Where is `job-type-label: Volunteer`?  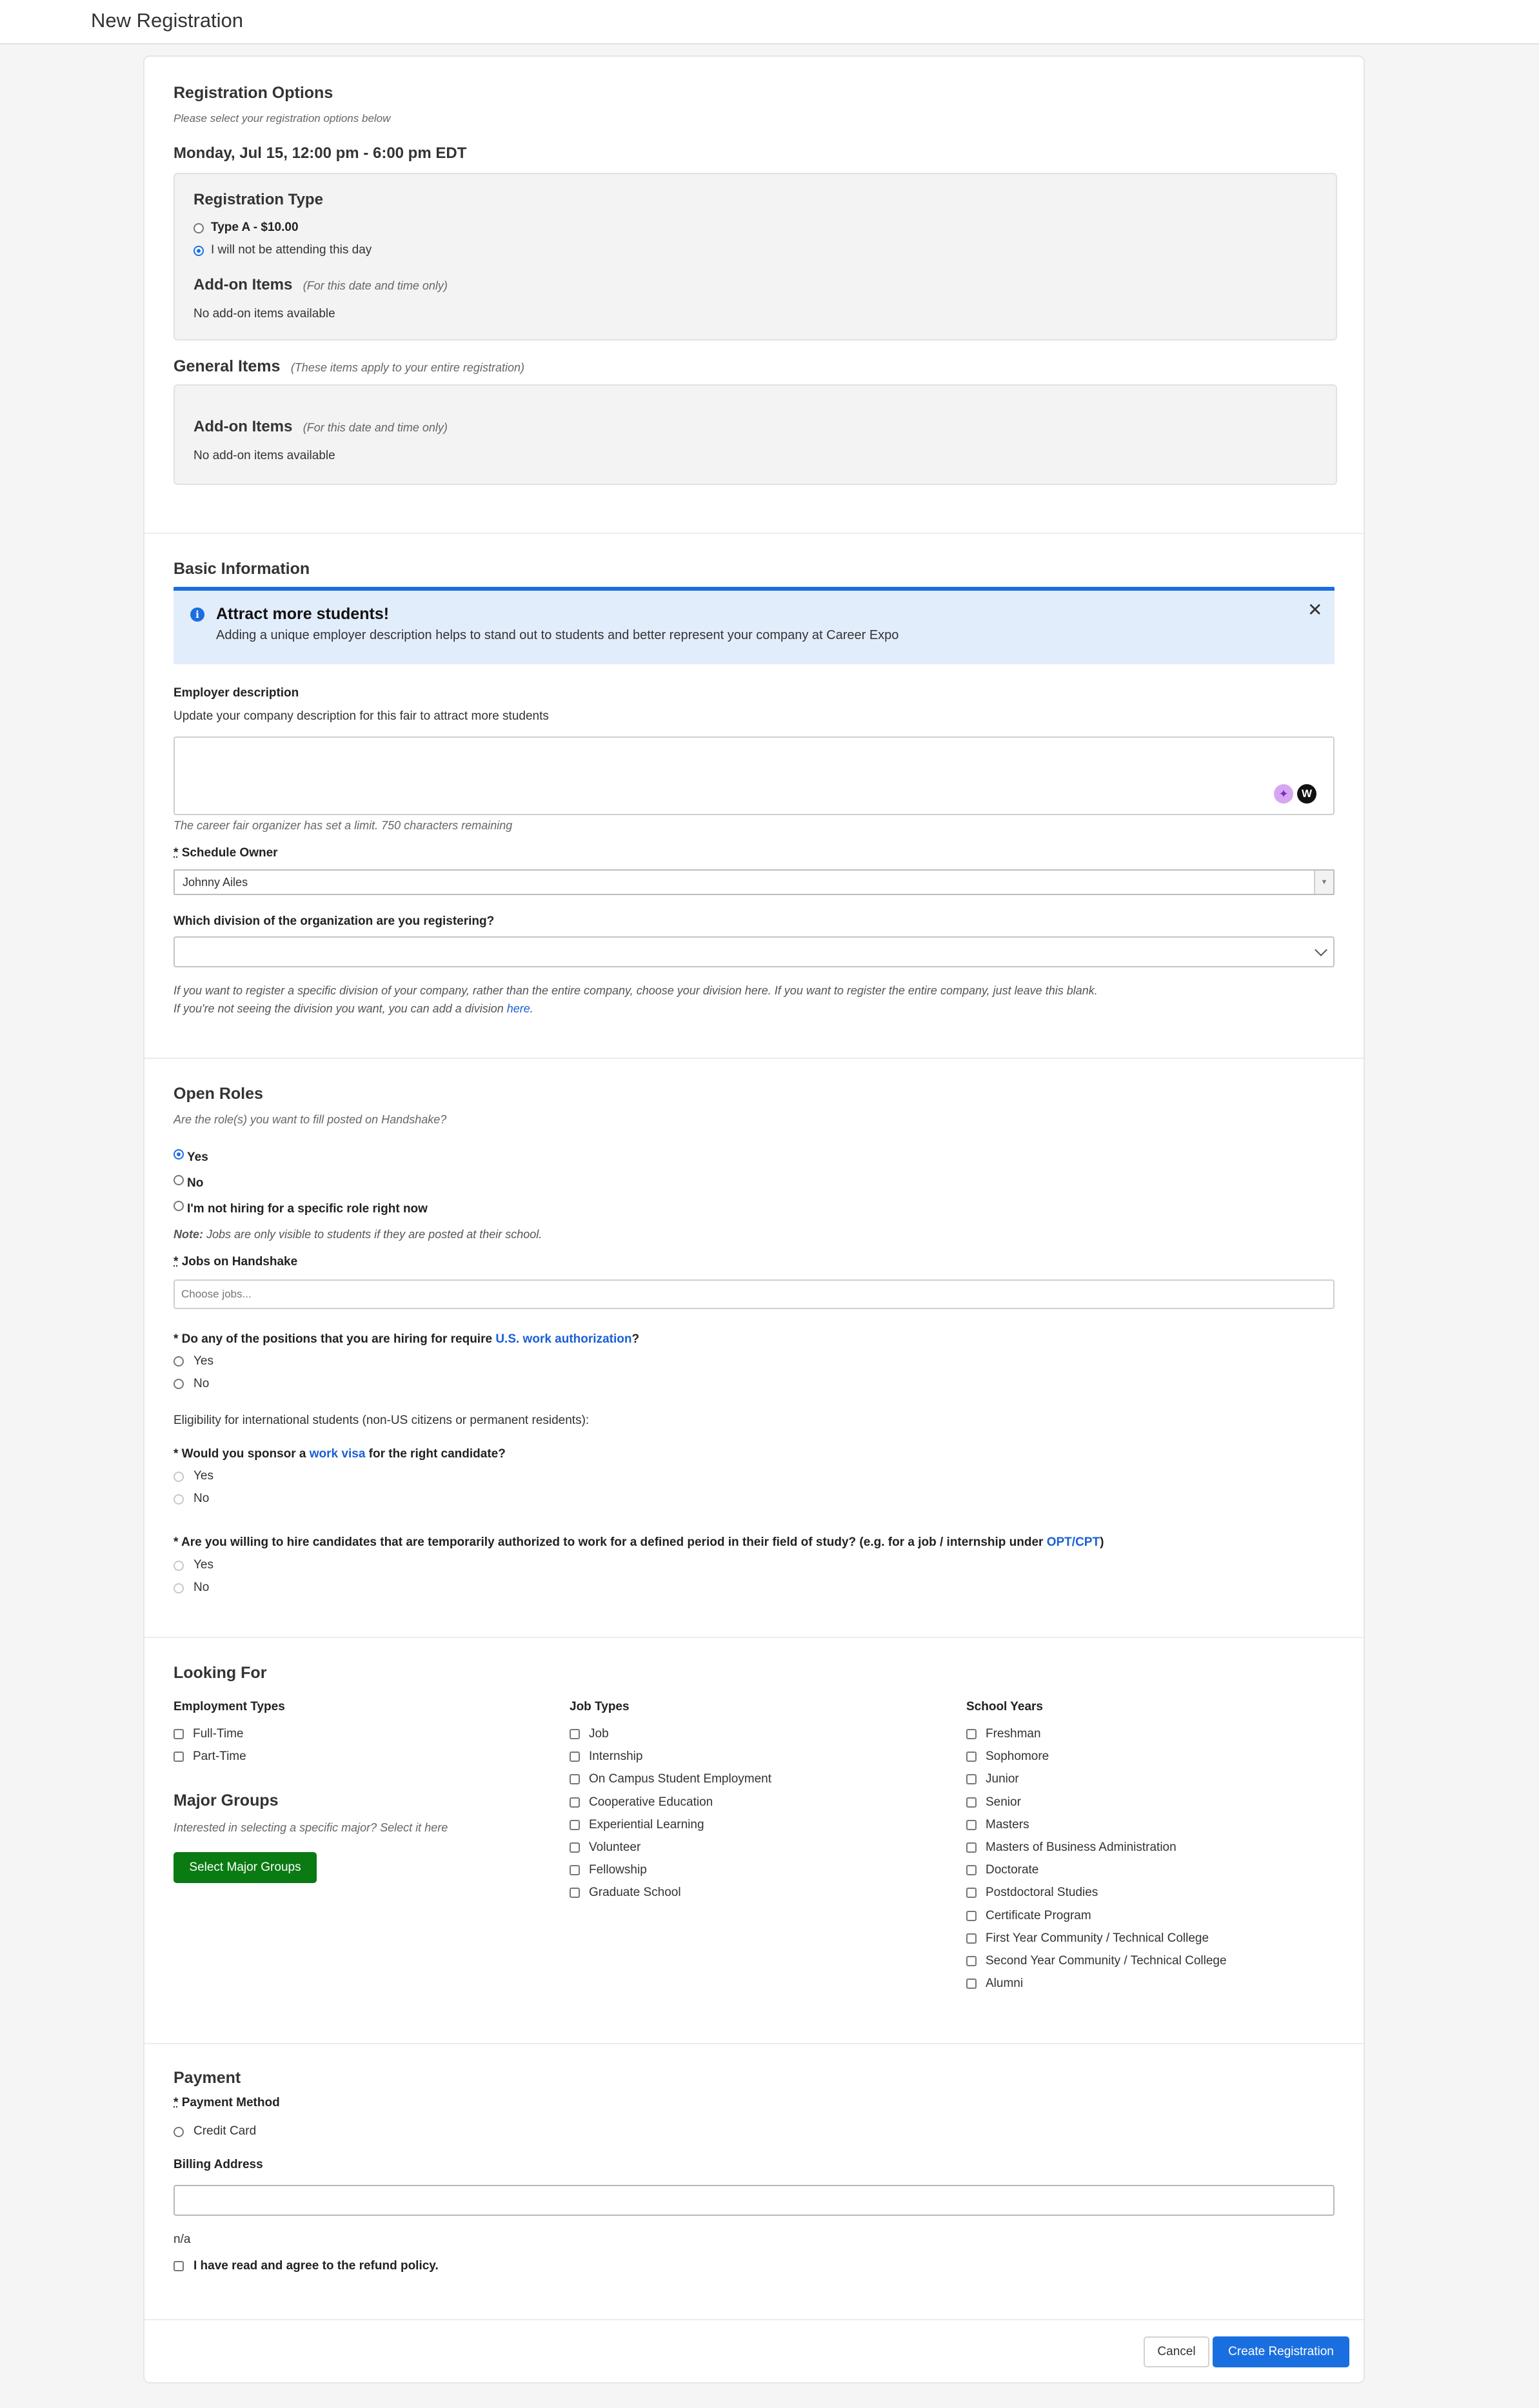 job-type-label: Volunteer is located at coordinates (614, 1848).